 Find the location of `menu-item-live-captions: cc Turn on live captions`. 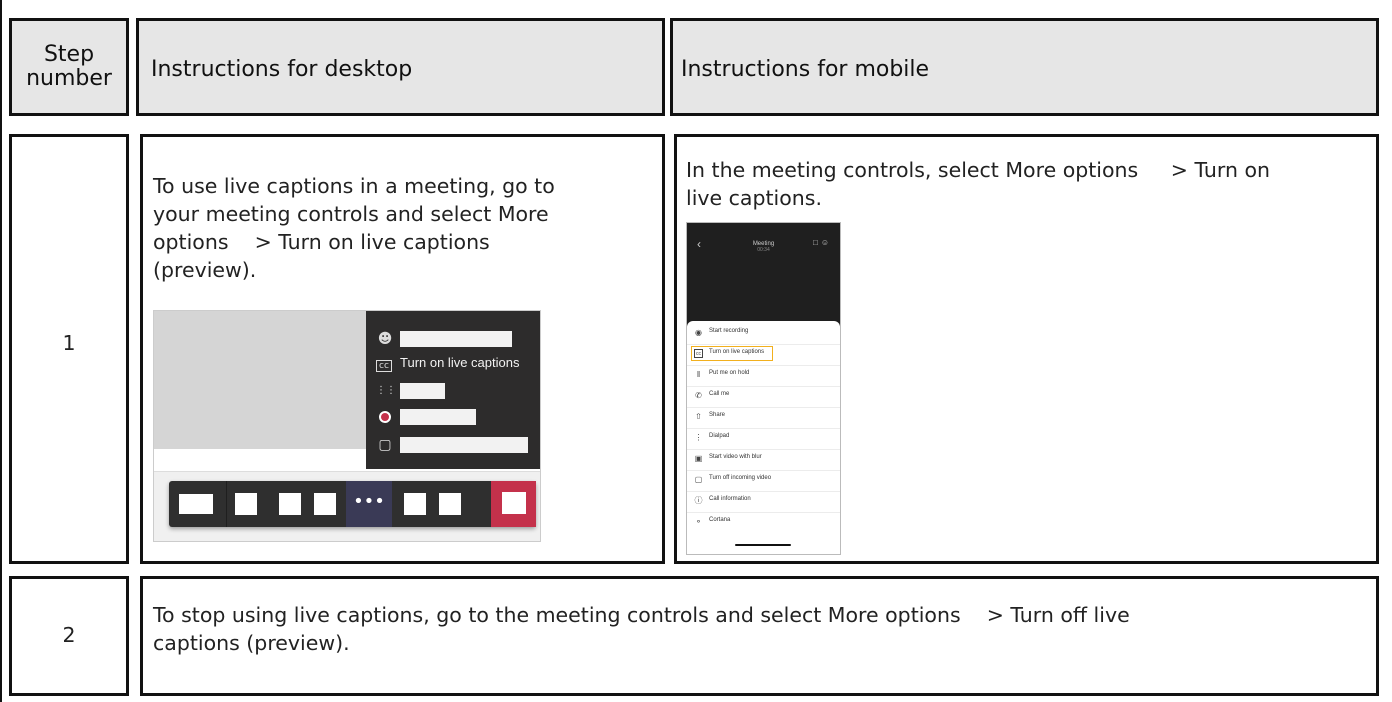

menu-item-live-captions: cc Turn on live captions is located at coordinates (453, 365).